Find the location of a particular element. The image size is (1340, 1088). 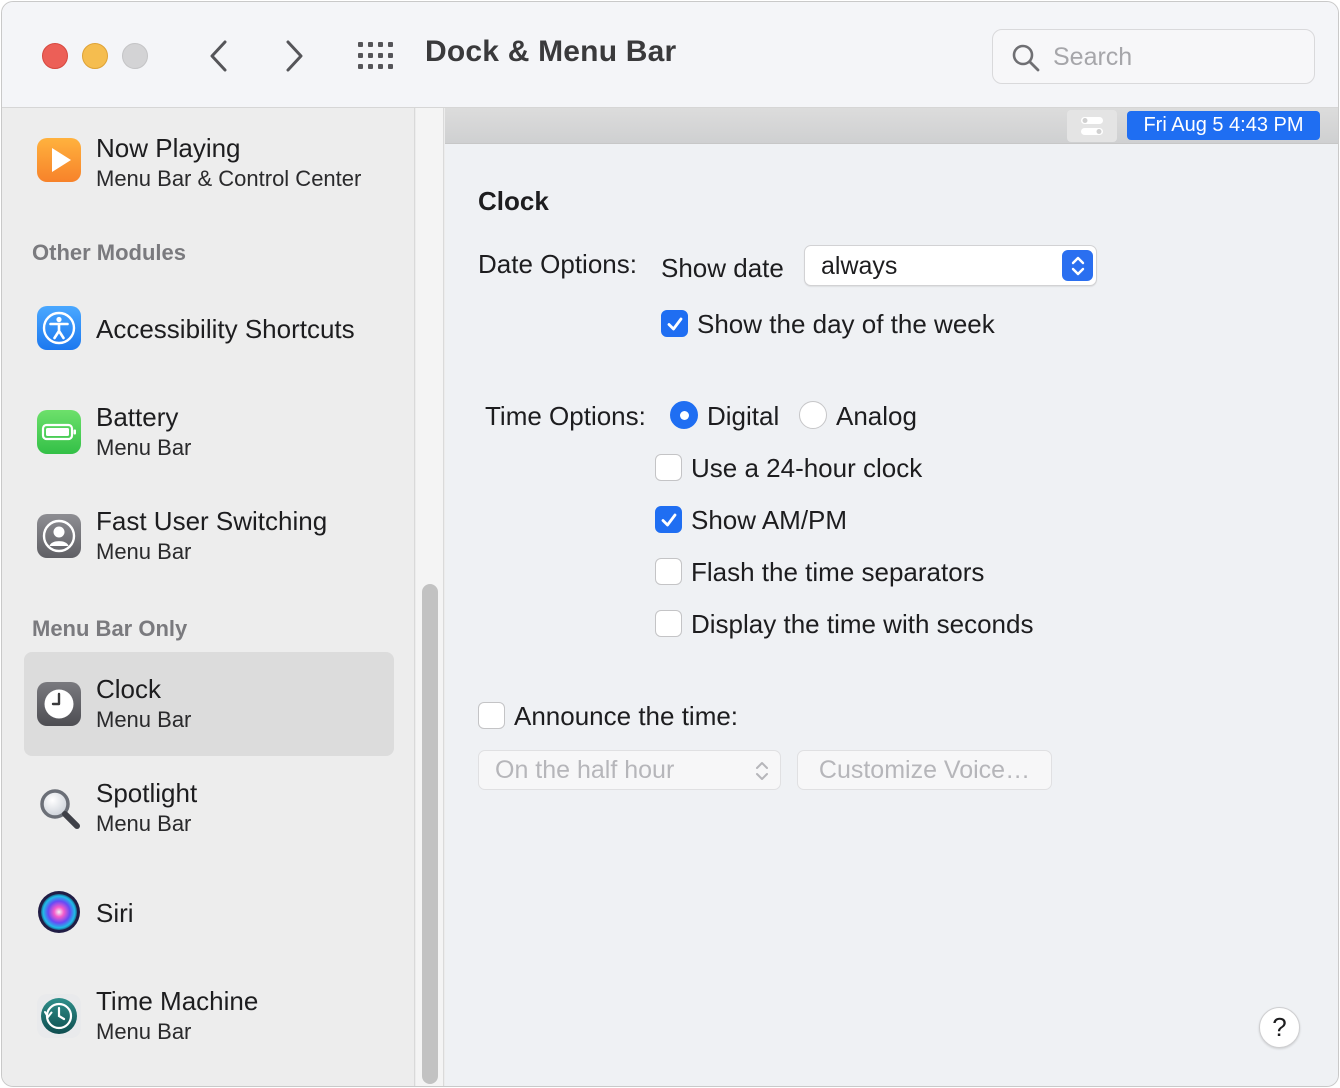

show-seconds-checkbox is located at coordinates (668, 623).